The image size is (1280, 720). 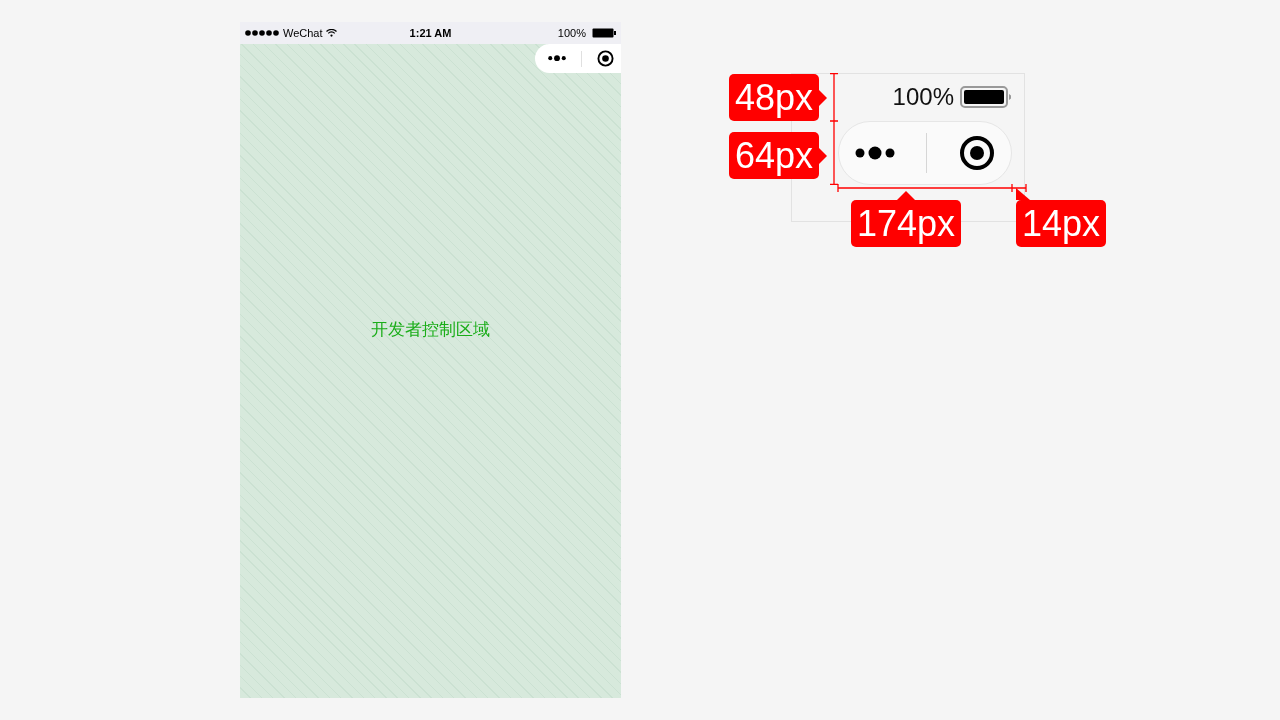 I want to click on wifi-icon, so click(x=331, y=33).